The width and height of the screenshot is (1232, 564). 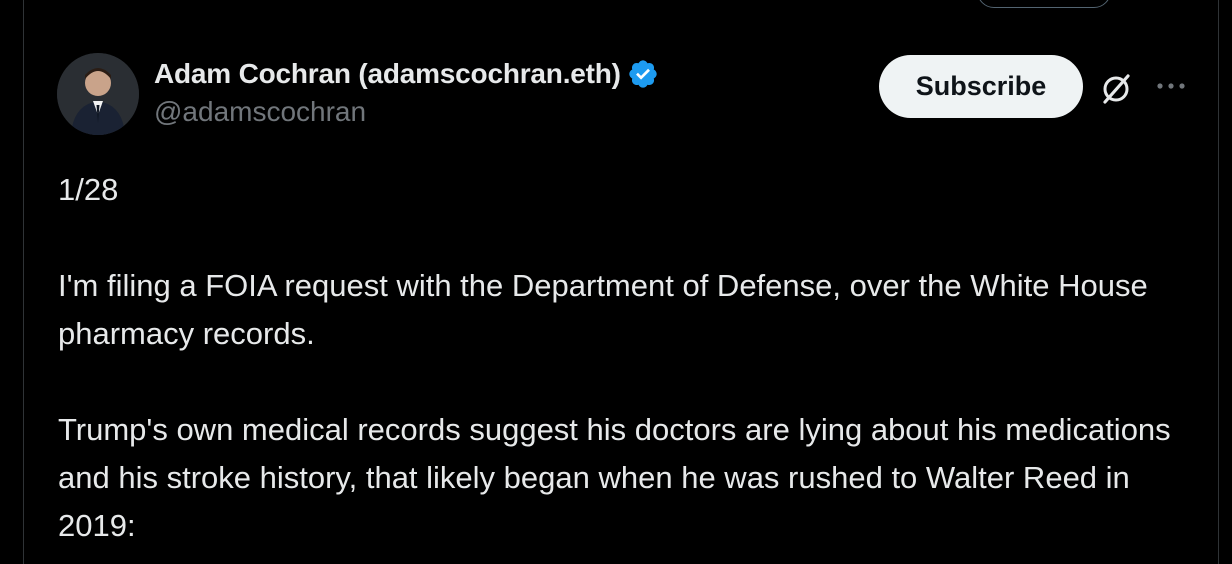 What do you see at coordinates (1116, 89) in the screenshot?
I see `grok-icon` at bounding box center [1116, 89].